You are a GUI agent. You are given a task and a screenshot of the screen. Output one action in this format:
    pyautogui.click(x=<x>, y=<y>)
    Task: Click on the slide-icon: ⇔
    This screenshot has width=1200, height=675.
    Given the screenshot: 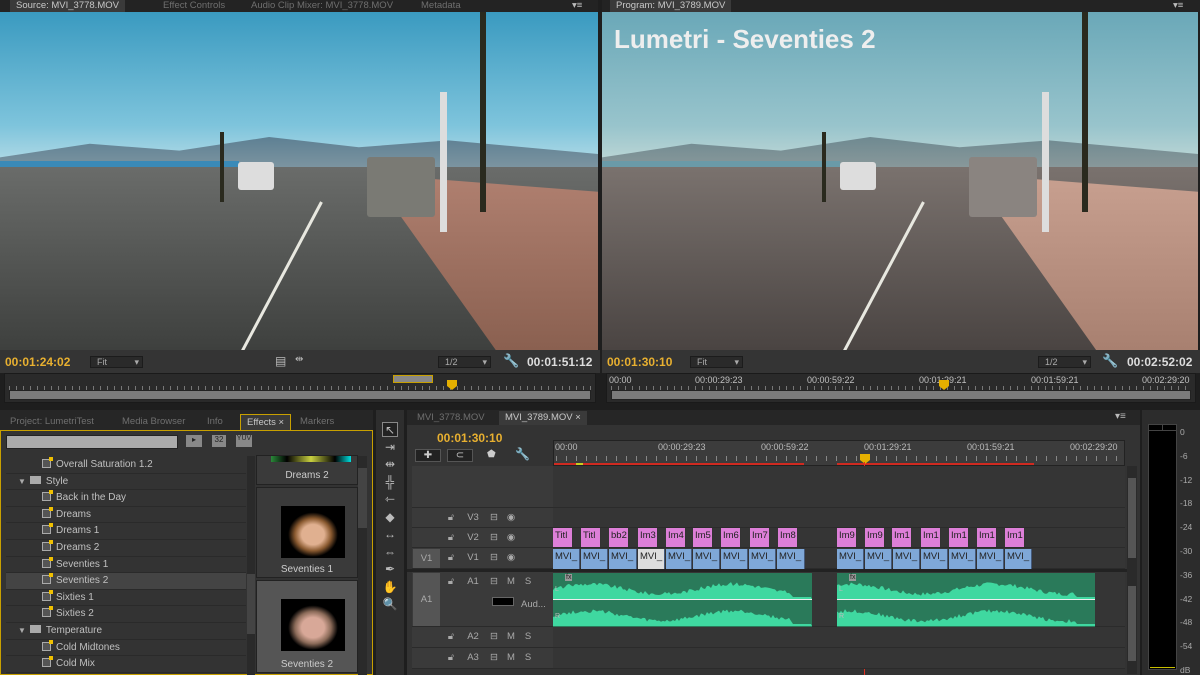 What is the action you would take?
    pyautogui.click(x=390, y=552)
    